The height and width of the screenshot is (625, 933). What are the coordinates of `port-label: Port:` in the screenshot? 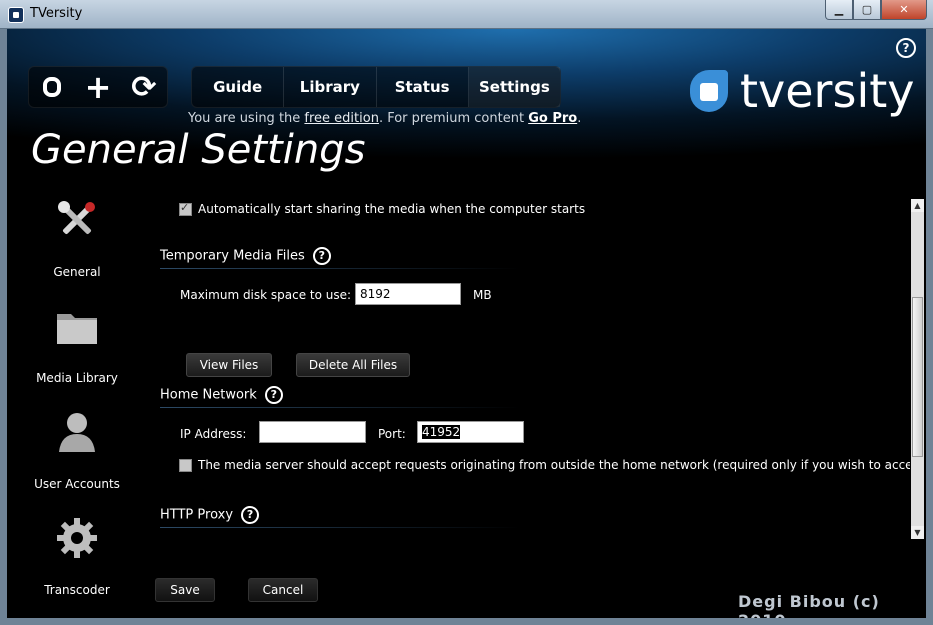 It's located at (392, 434).